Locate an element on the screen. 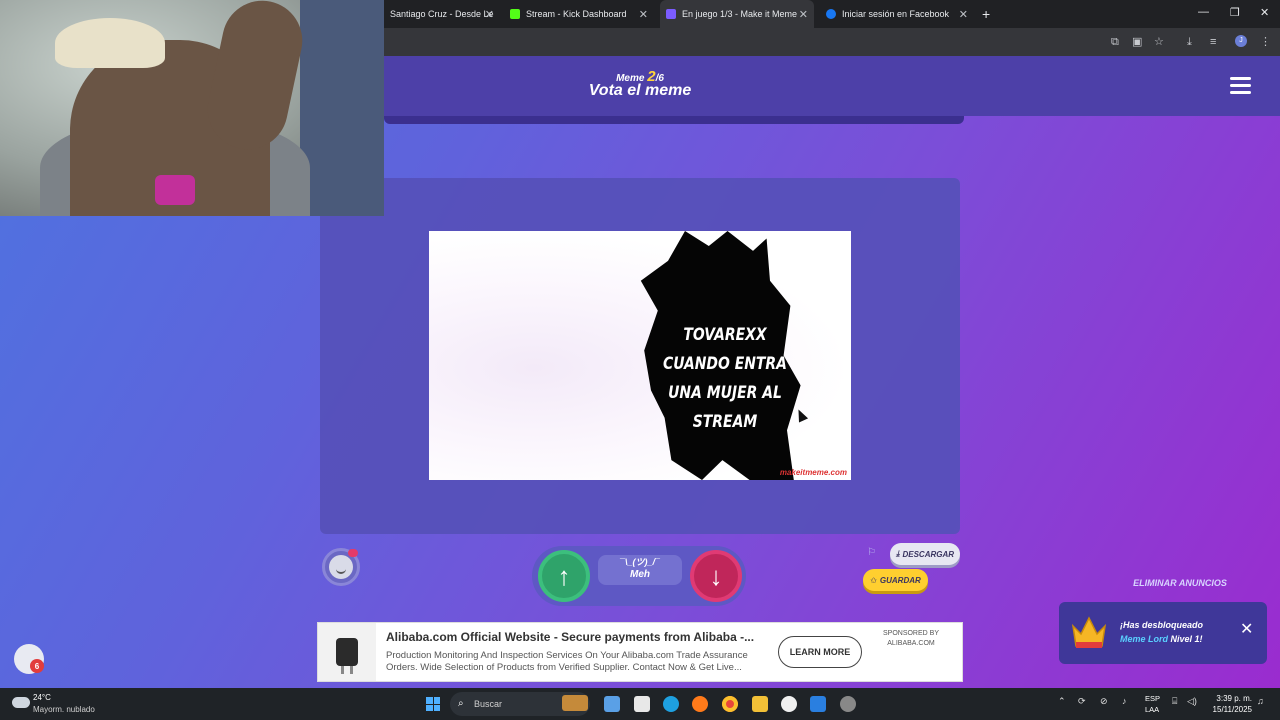 The height and width of the screenshot is (720, 1280). header-shadow is located at coordinates (674, 120).